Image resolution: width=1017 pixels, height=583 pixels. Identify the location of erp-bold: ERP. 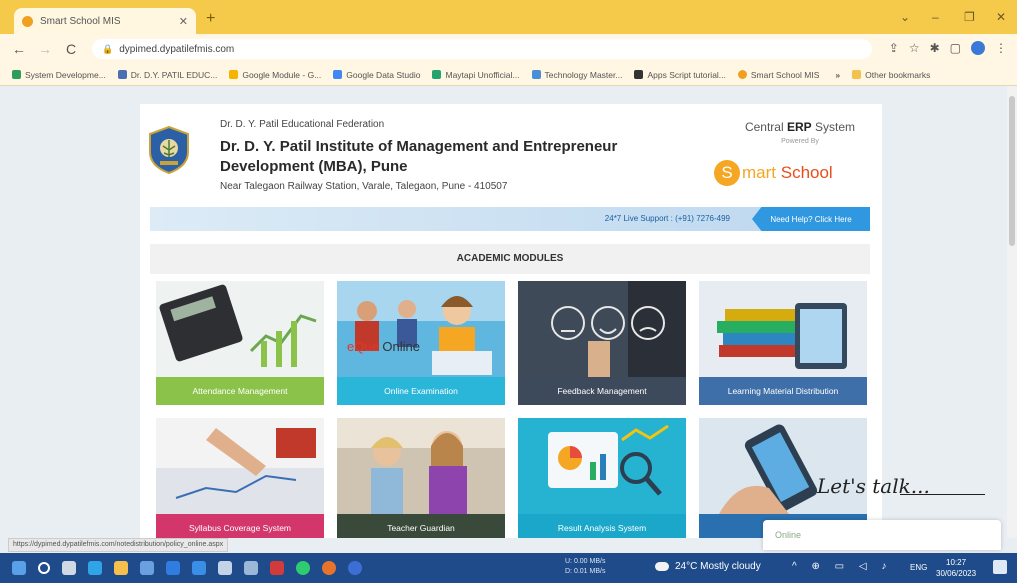
(799, 127).